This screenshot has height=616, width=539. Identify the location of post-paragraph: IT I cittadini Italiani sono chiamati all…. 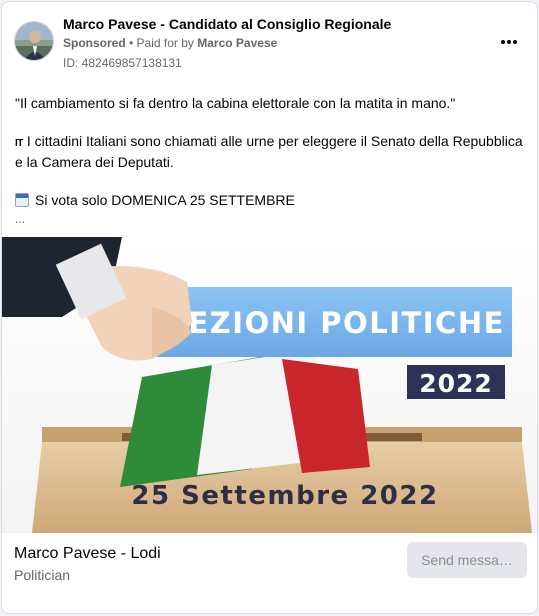
(271, 152).